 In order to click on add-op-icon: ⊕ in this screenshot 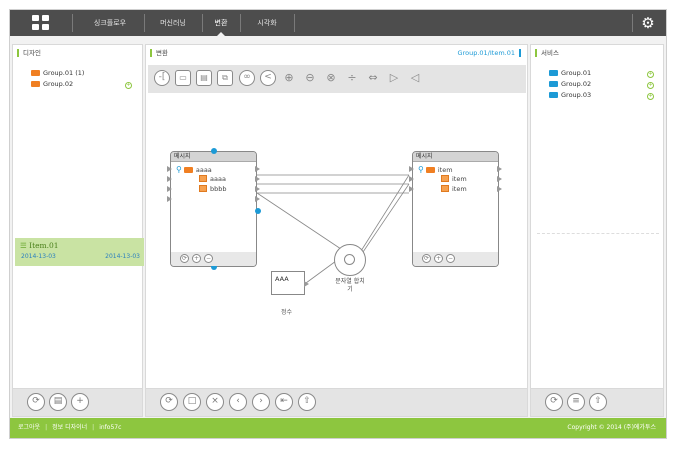, I will do `click(289, 78)`.